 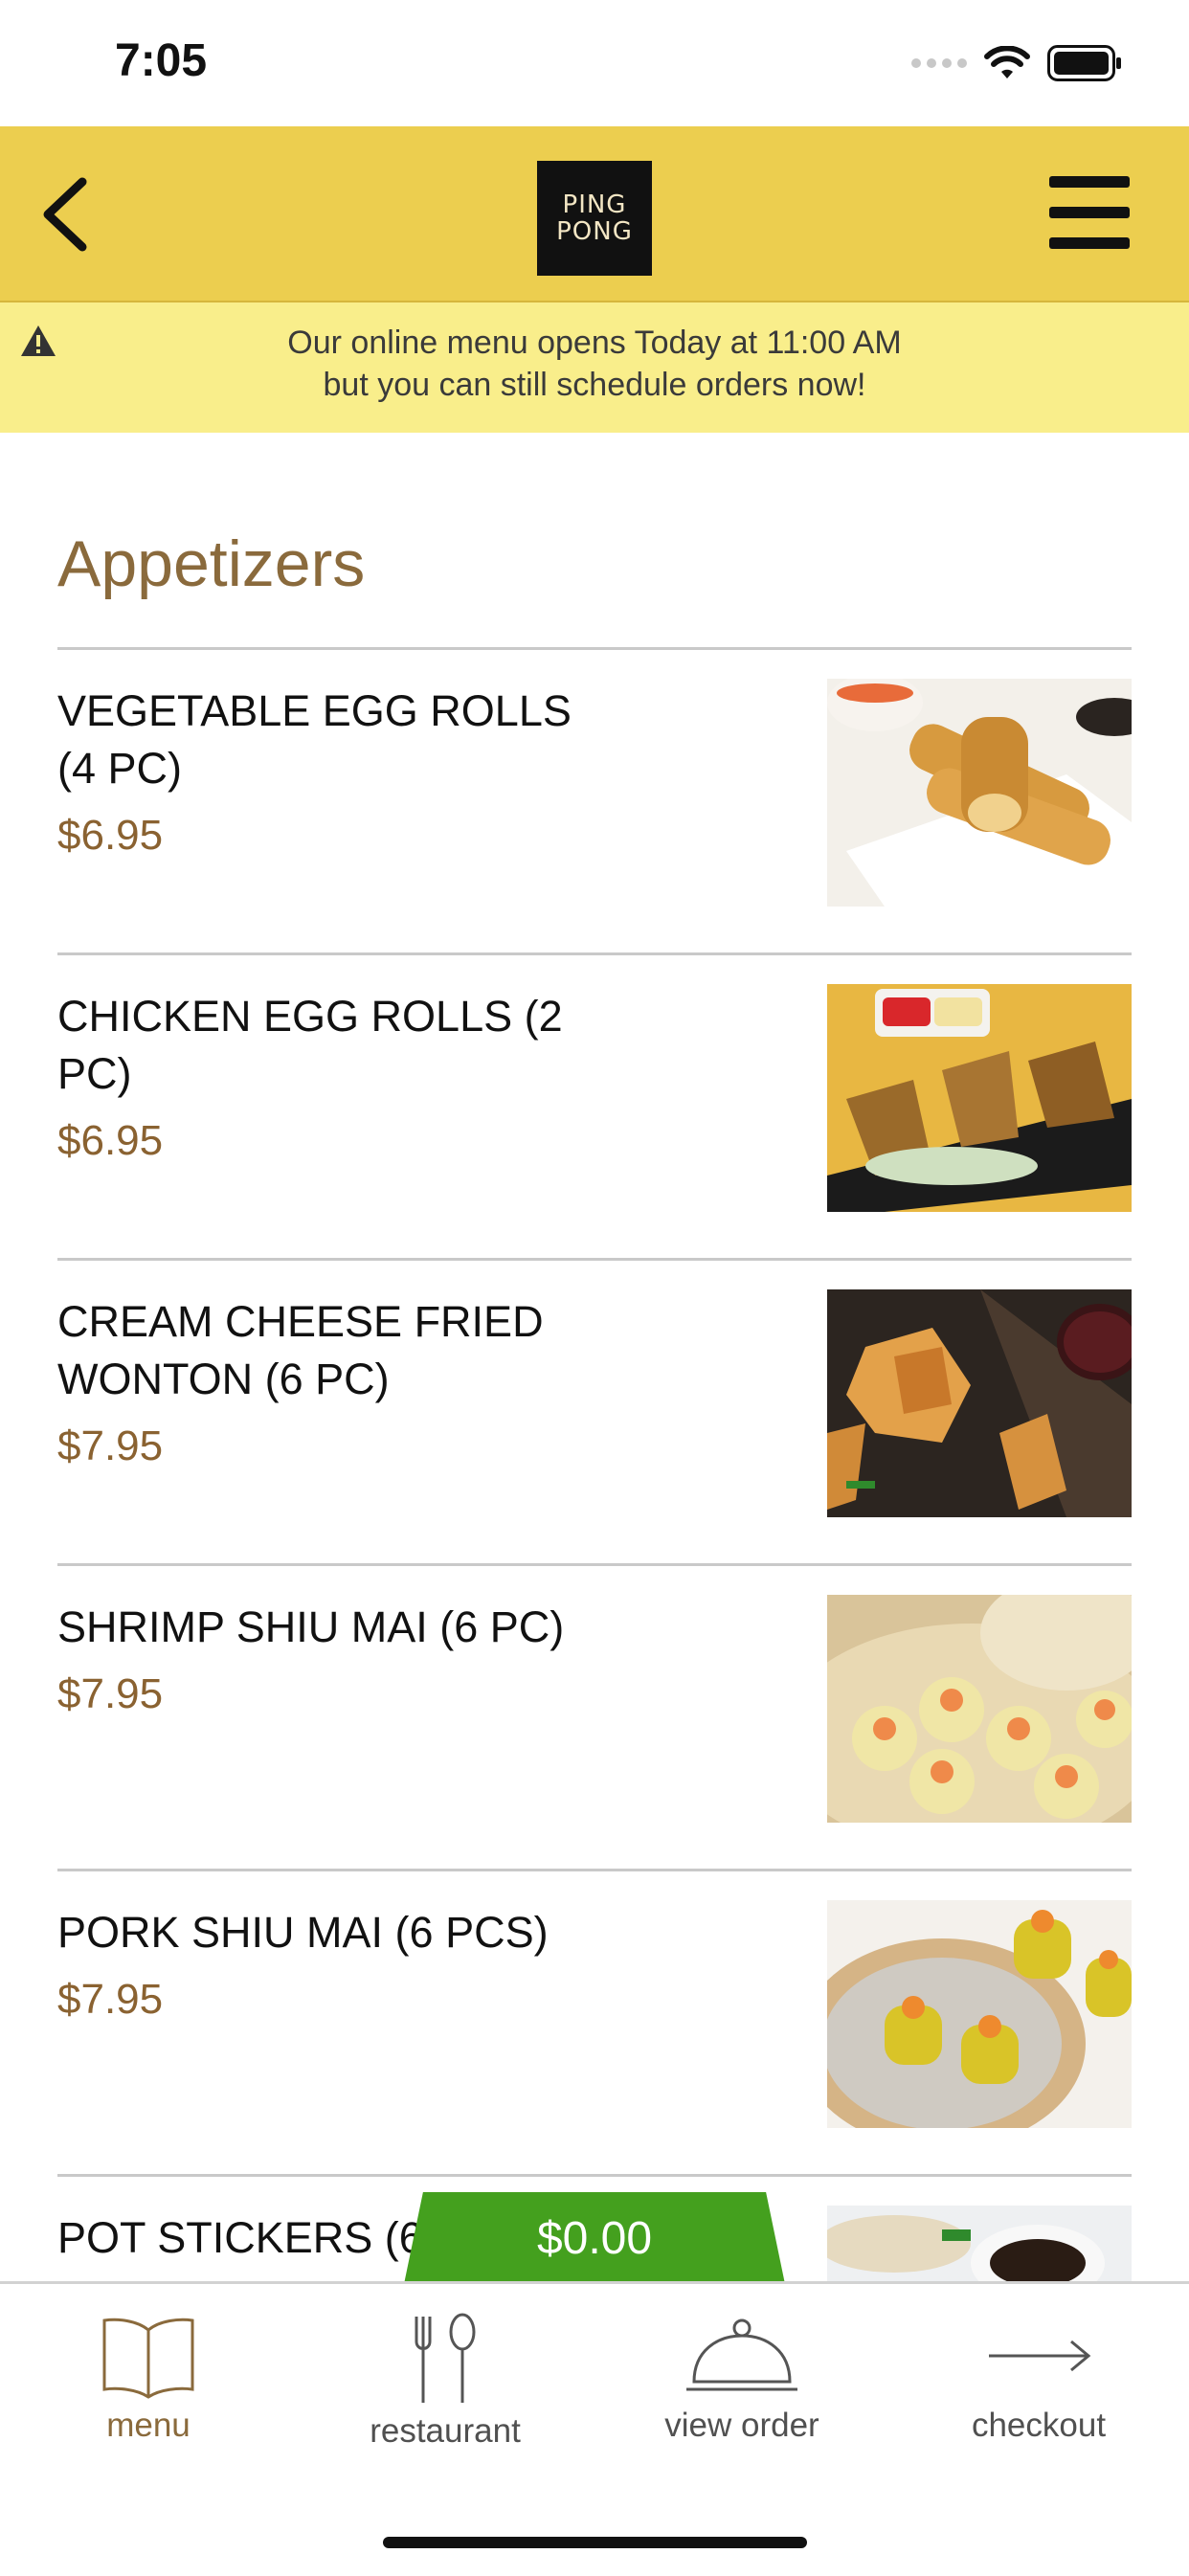 I want to click on pork-shiu-mai-photo, so click(x=979, y=2014).